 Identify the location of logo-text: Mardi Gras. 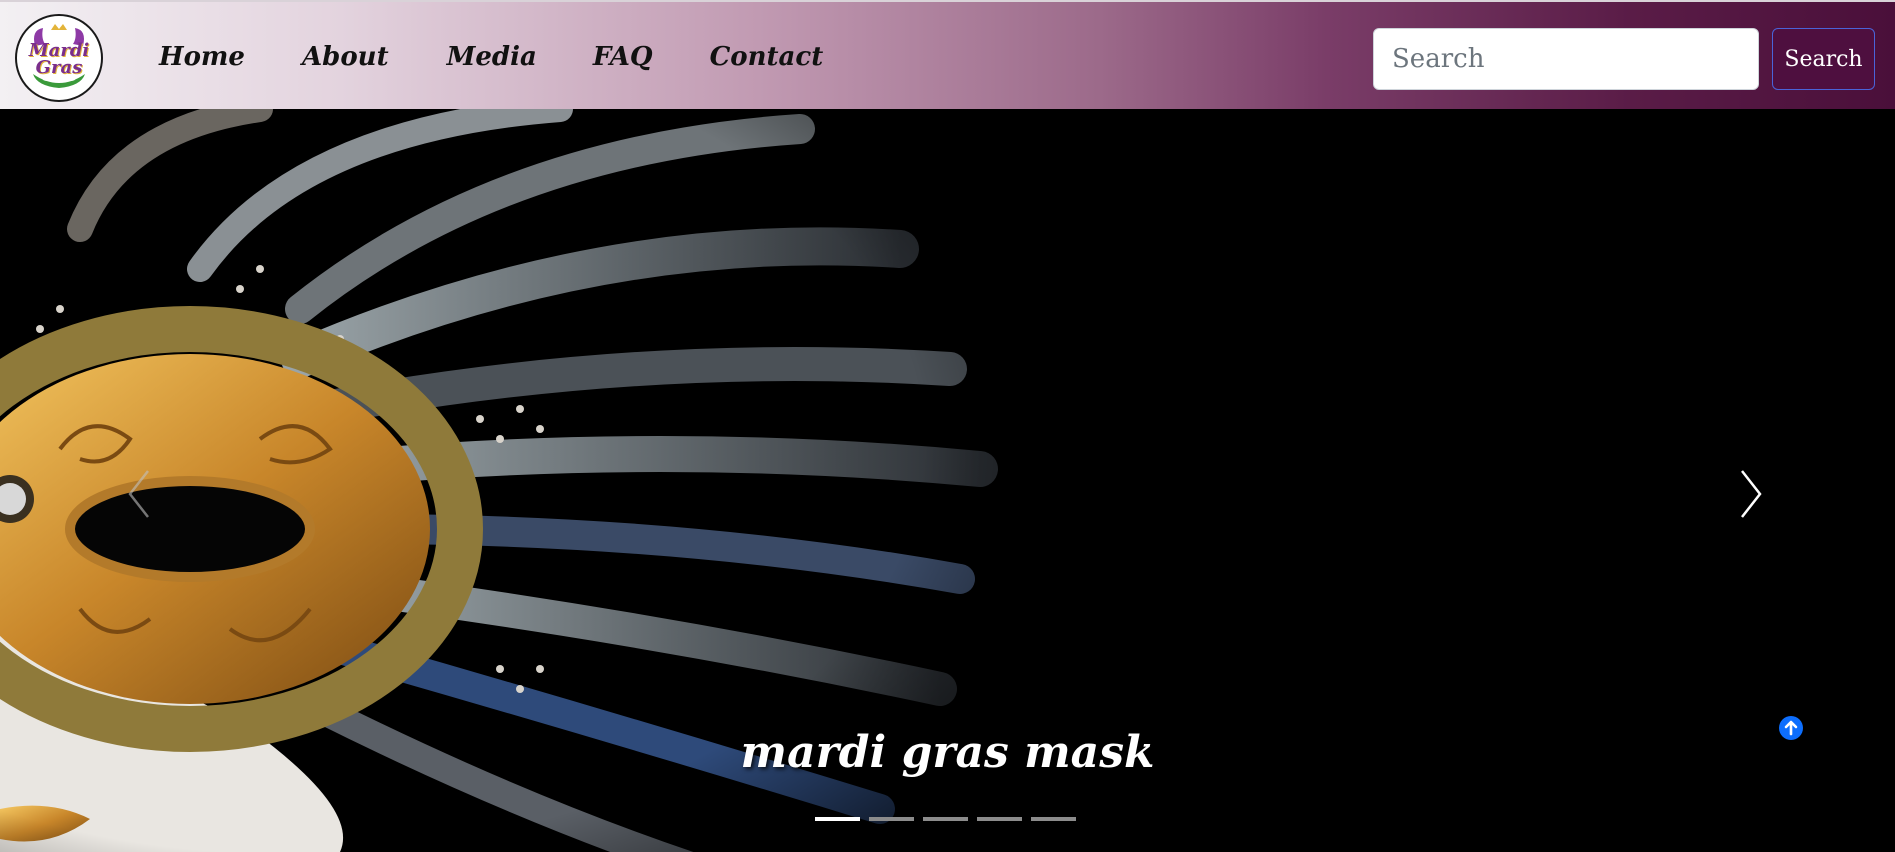
(59, 59).